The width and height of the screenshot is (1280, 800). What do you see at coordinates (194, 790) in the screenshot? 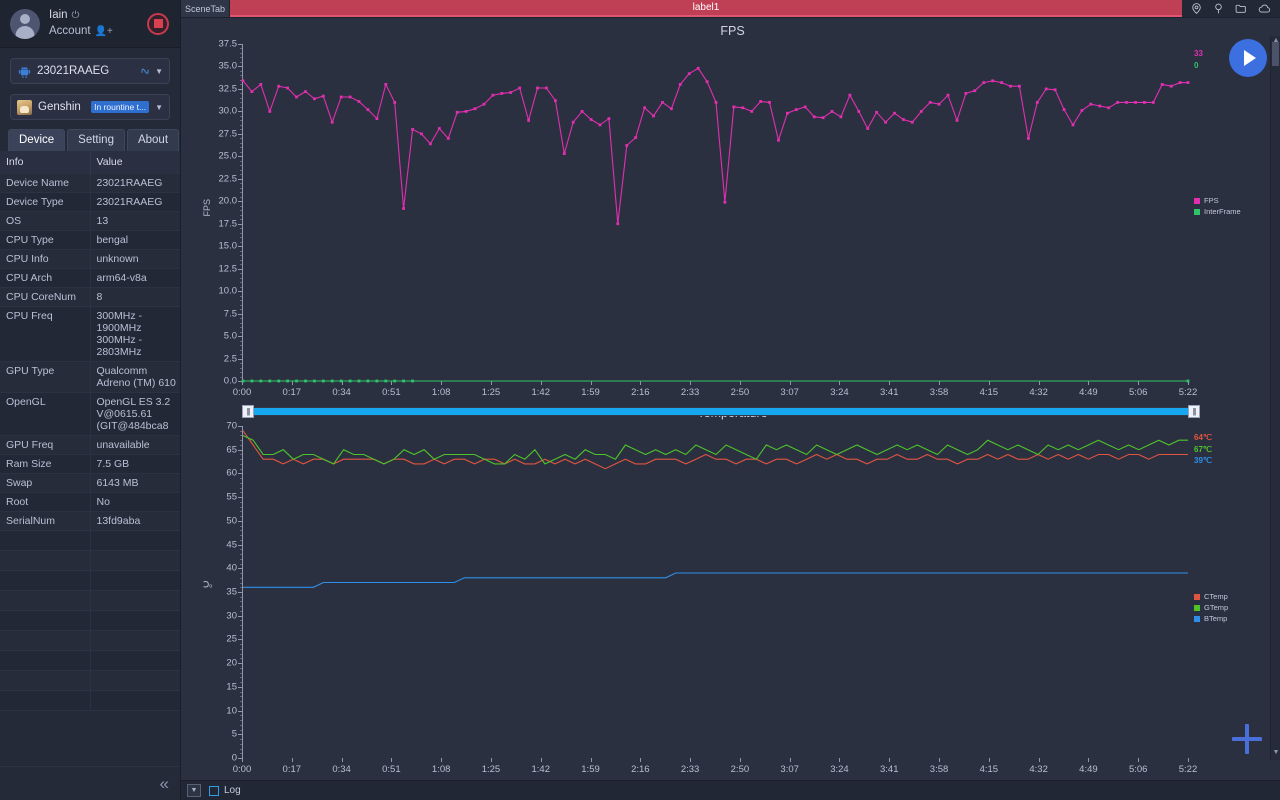
I see `caret-down-button: ▼` at bounding box center [194, 790].